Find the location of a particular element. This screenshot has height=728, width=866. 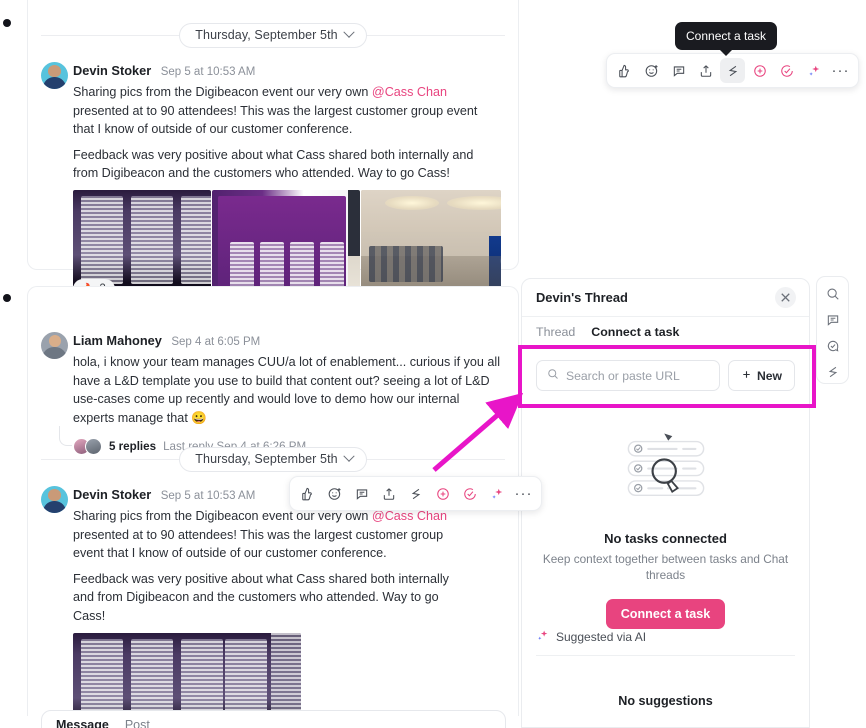

tab-connect-a-task: Connect a task is located at coordinates (635, 331).